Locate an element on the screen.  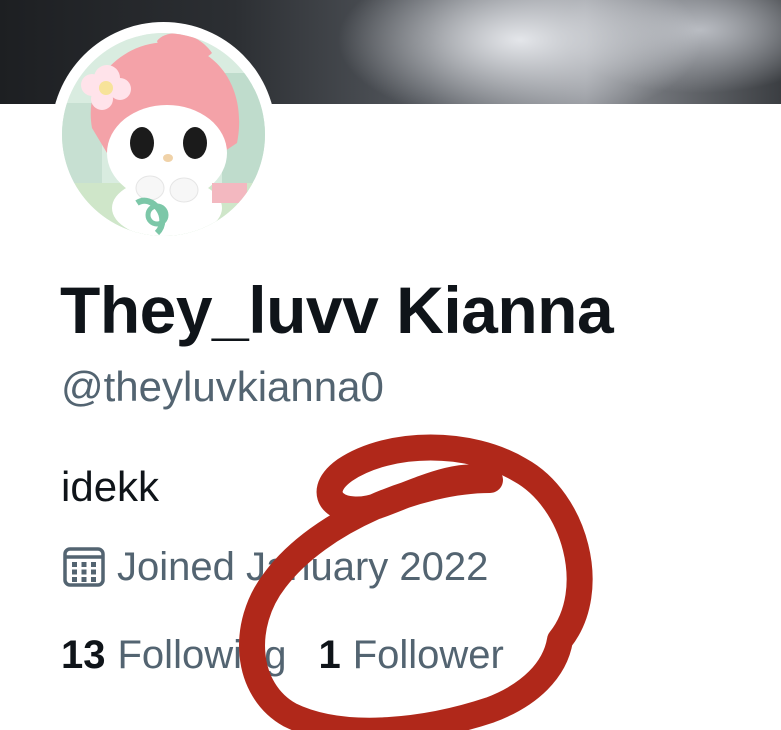
avatar is located at coordinates (163, 134).